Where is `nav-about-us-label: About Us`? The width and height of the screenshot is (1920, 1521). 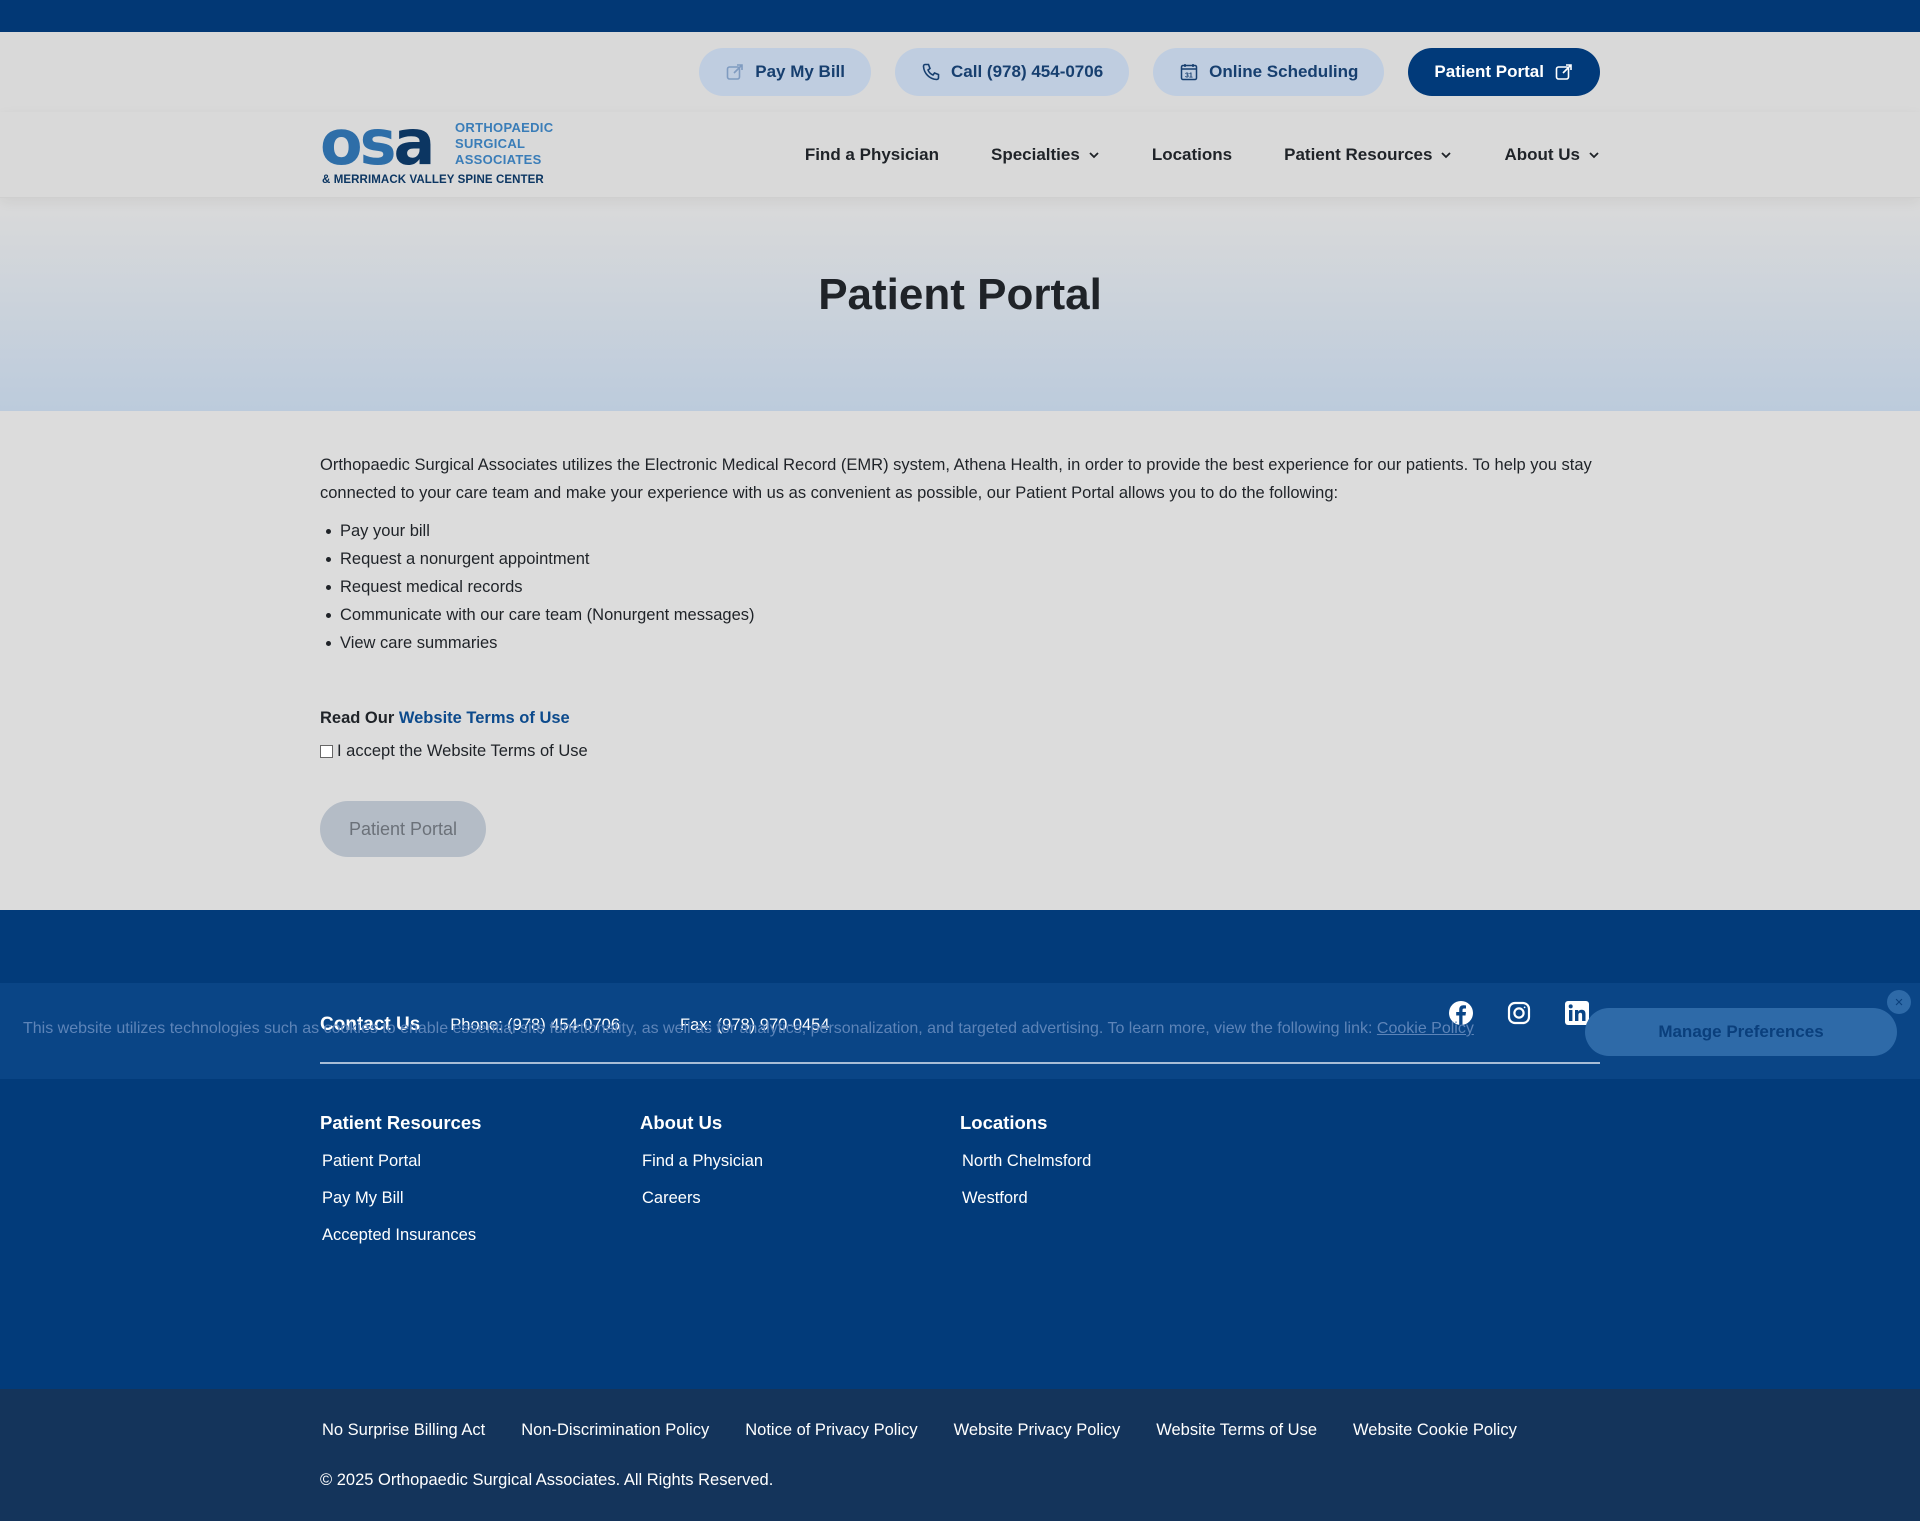
nav-about-us-label: About Us is located at coordinates (1542, 154).